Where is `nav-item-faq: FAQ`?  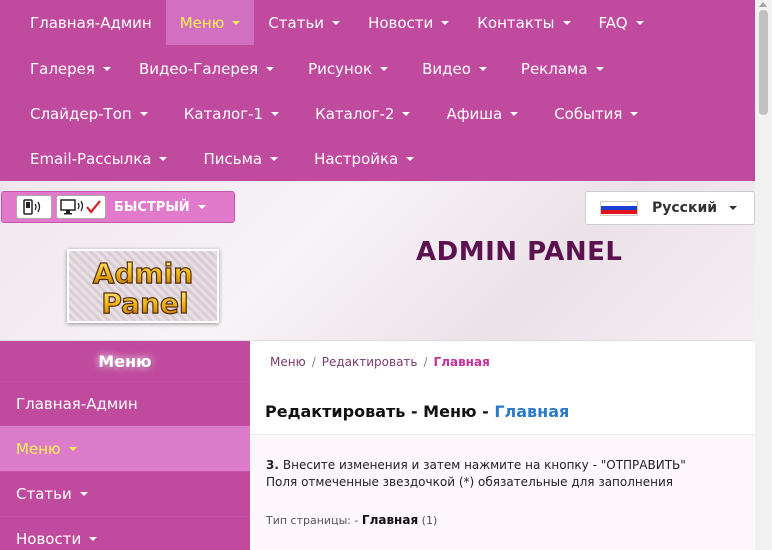
nav-item-faq: FAQ is located at coordinates (621, 22).